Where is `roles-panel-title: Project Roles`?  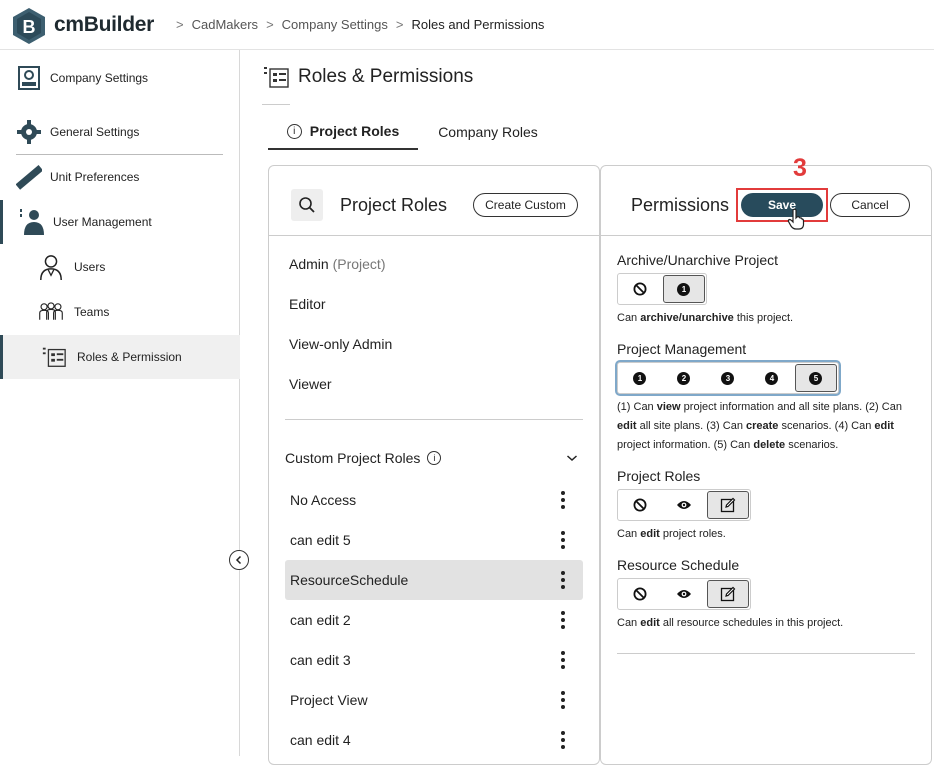 roles-panel-title: Project Roles is located at coordinates (394, 205).